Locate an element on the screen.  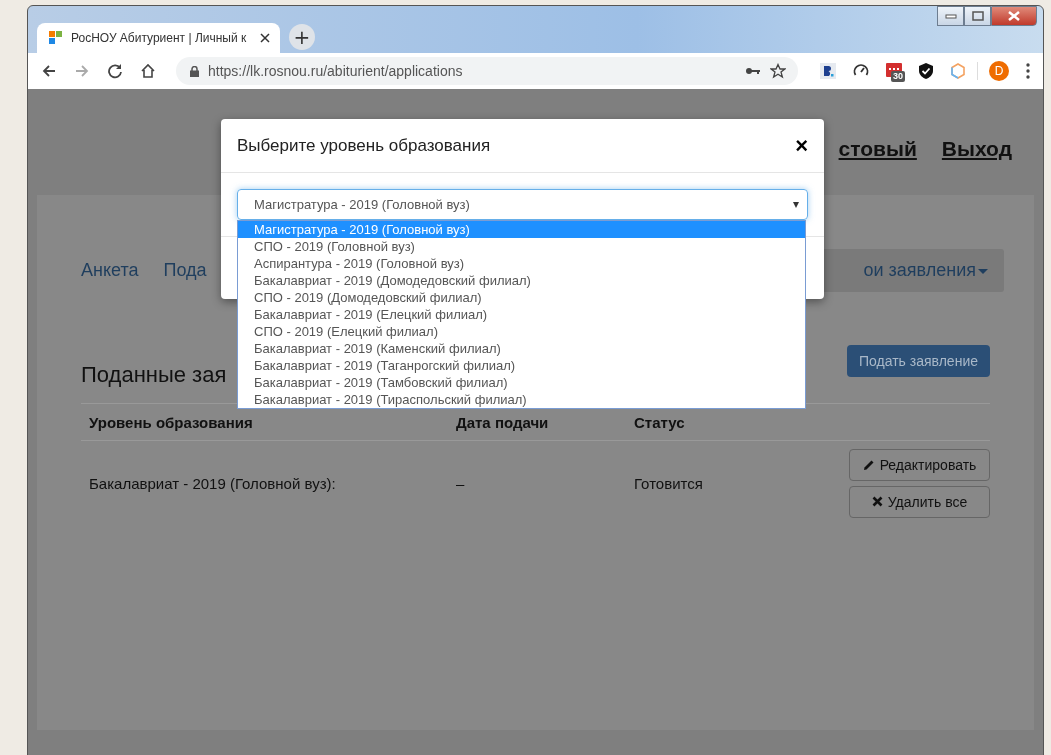
cross-icon is located at coordinates (877, 501).